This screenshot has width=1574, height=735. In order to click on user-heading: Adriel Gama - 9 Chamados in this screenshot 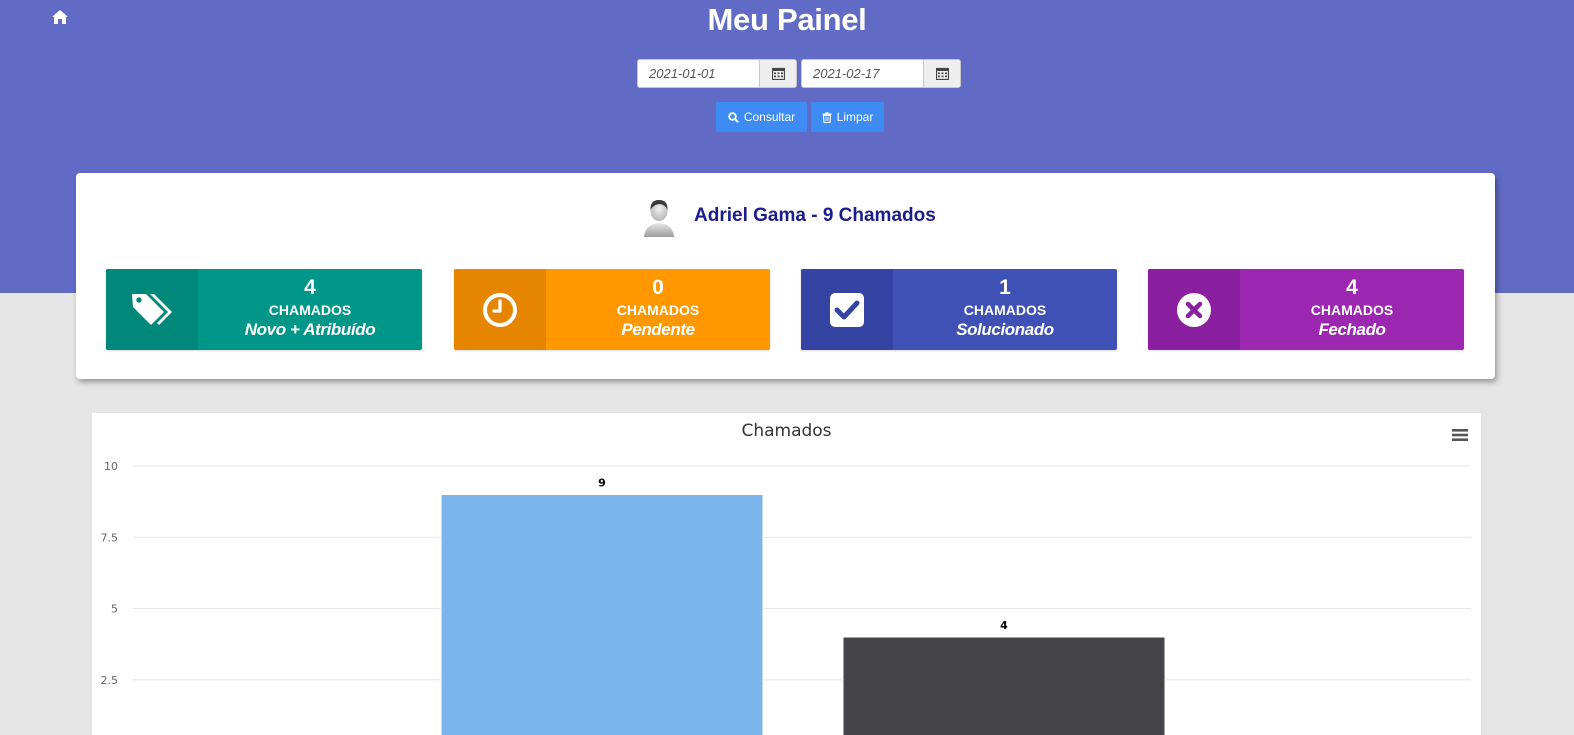, I will do `click(815, 215)`.